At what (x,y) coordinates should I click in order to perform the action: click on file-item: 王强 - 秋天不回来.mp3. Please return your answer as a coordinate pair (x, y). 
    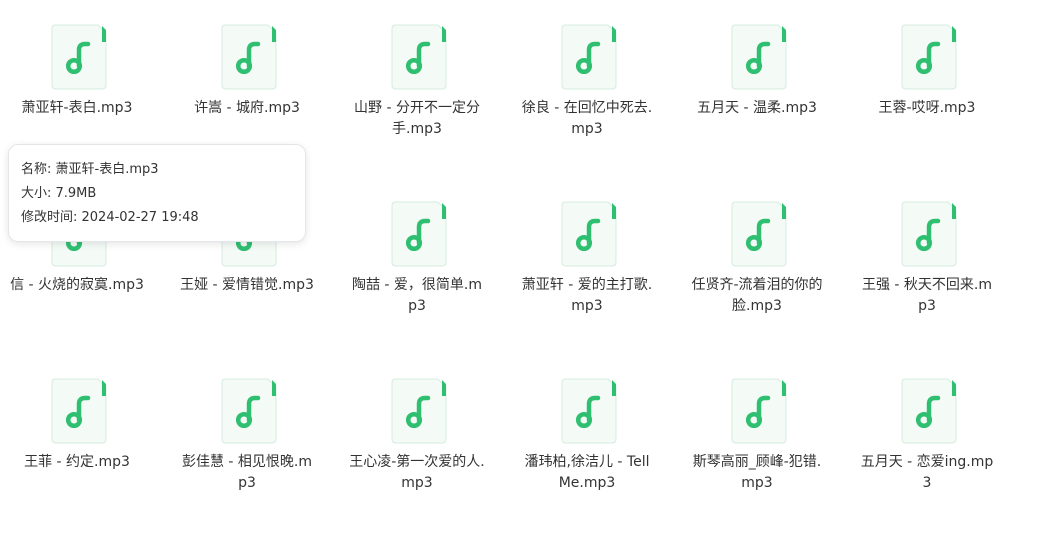
    Looking at the image, I should click on (927, 262).